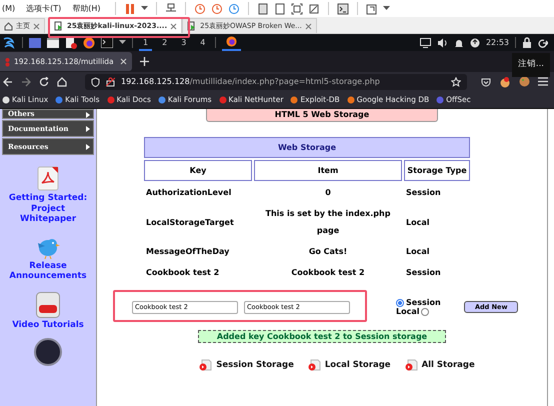 The width and height of the screenshot is (554, 406). I want to click on menu-item: (M), so click(9, 8).